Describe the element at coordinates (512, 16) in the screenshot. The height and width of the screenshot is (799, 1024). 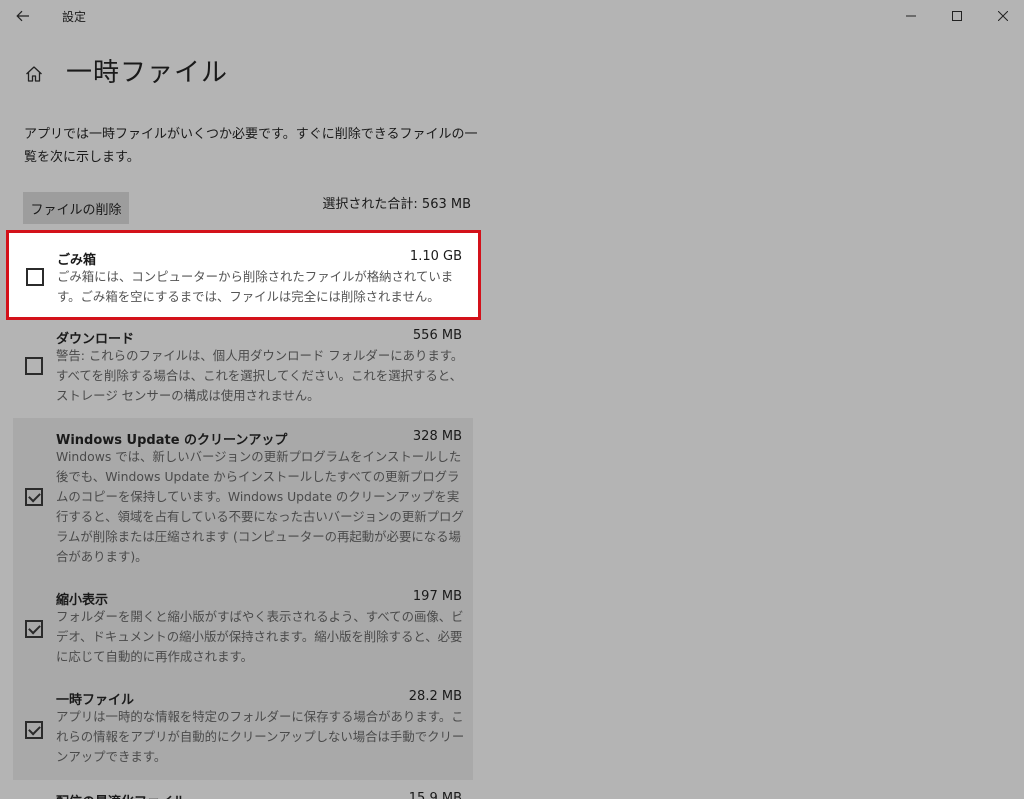
I see `title-bar: 設定` at that location.